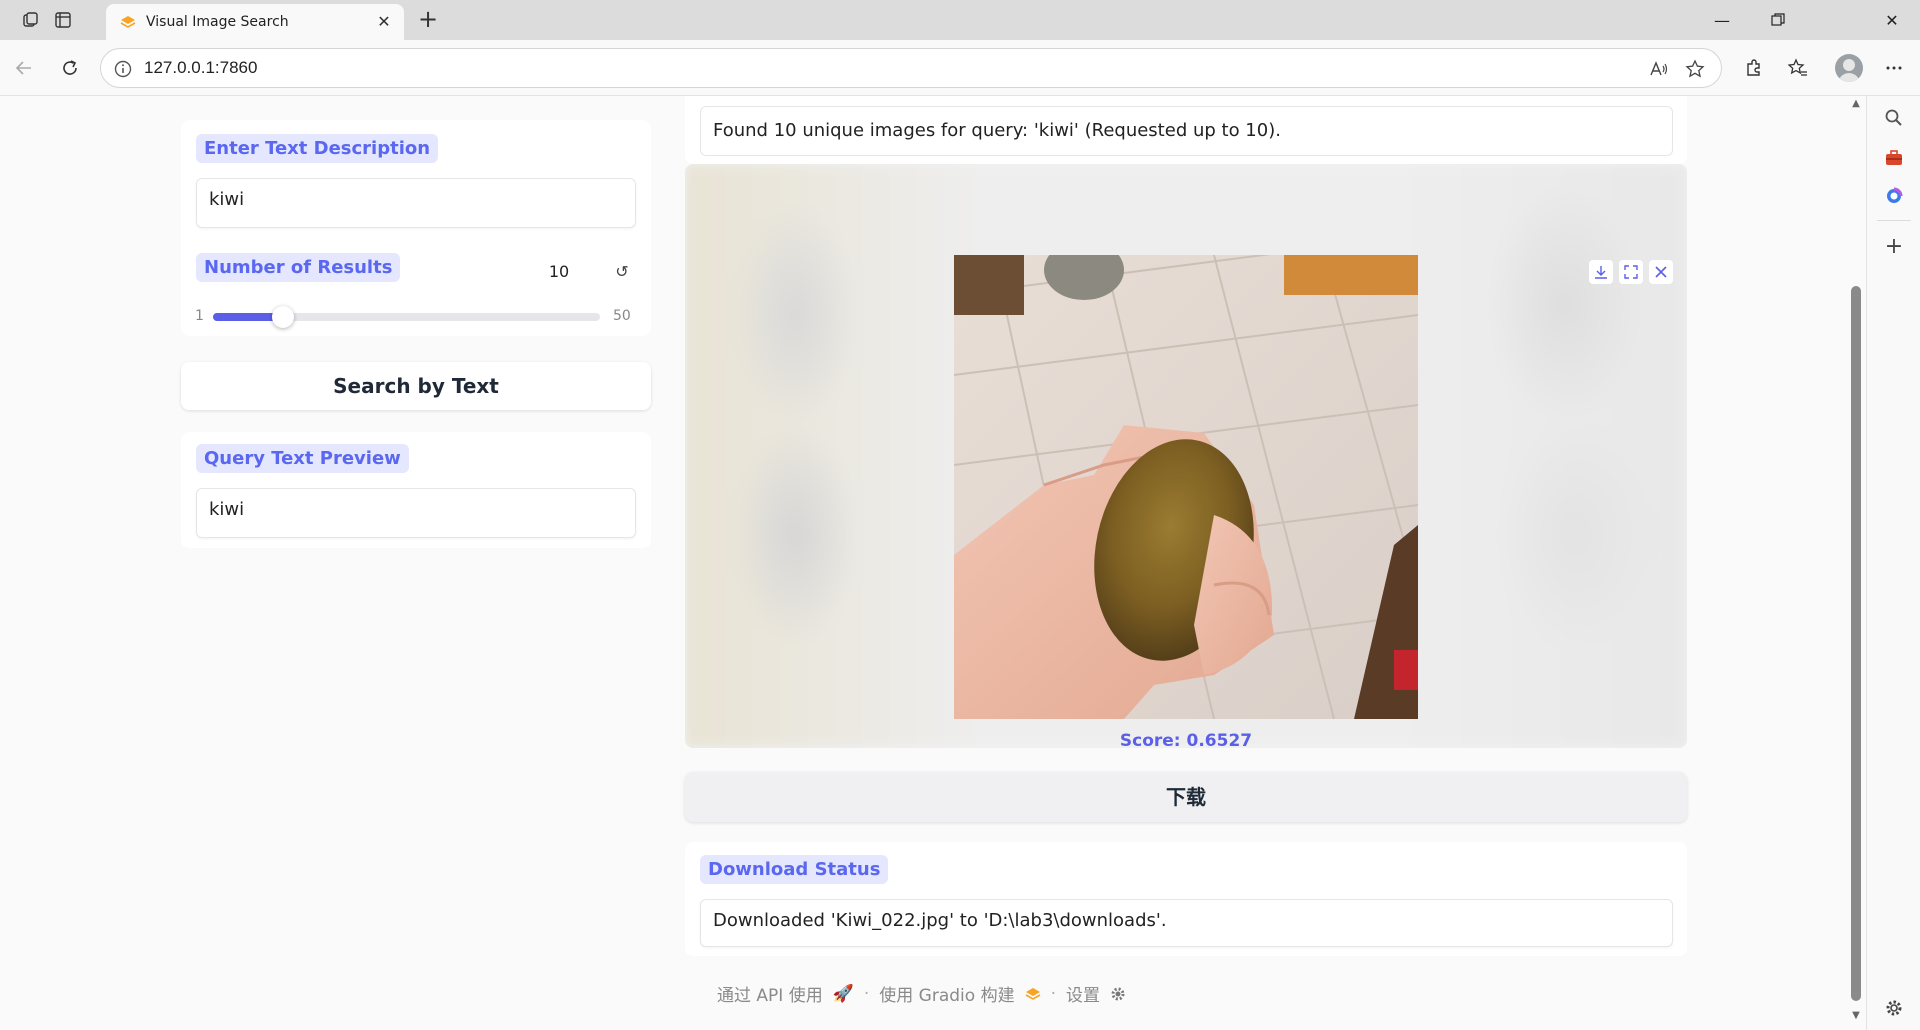 This screenshot has width=1920, height=1030. Describe the element at coordinates (1778, 20) in the screenshot. I see `restore-icon` at that location.